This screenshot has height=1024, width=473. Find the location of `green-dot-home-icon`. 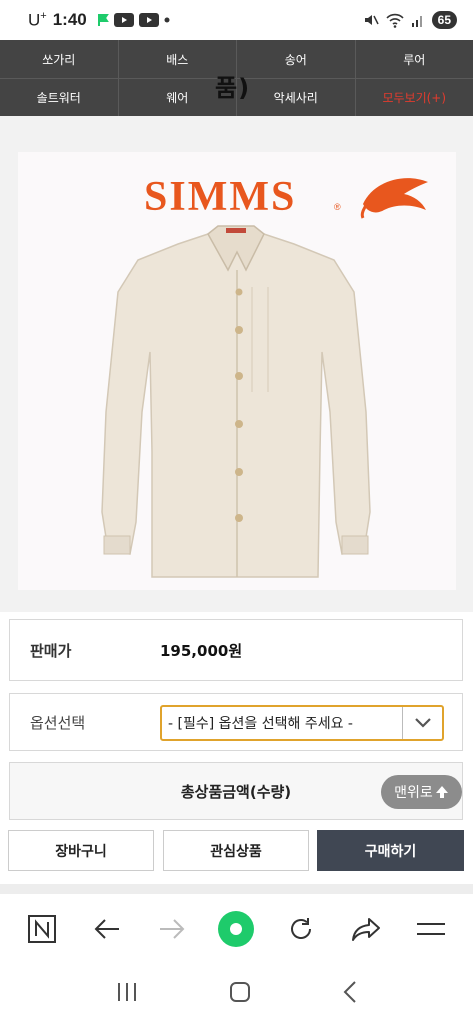

green-dot-home-icon is located at coordinates (236, 929).